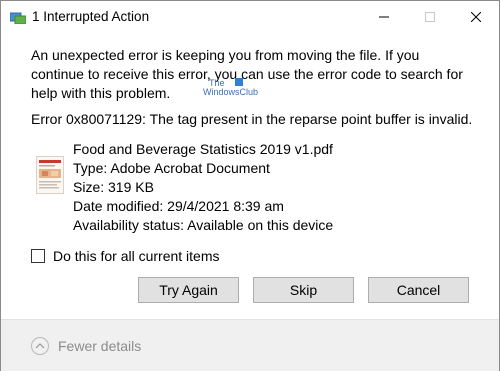 This screenshot has width=500, height=371. Describe the element at coordinates (231, 92) in the screenshot. I see `watermark-line2: WindowsClub` at that location.